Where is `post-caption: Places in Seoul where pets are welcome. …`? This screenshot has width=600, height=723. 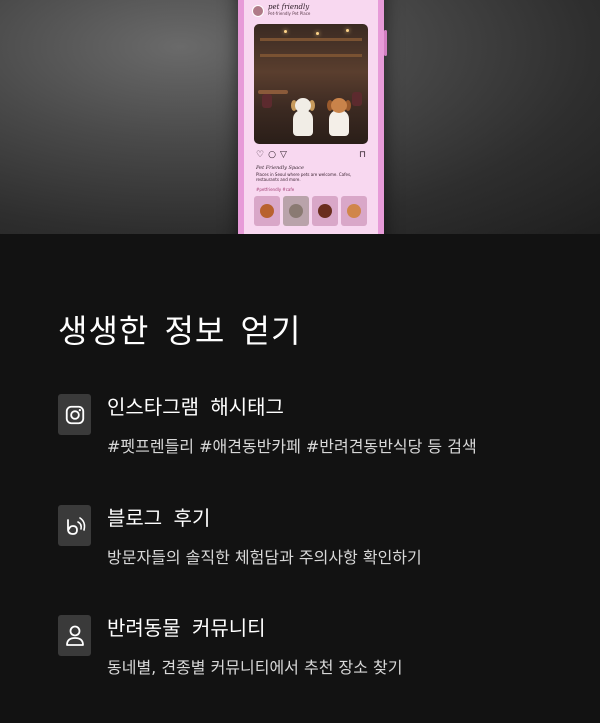
post-caption: Places in Seoul where pets are welcome. … is located at coordinates (304, 177).